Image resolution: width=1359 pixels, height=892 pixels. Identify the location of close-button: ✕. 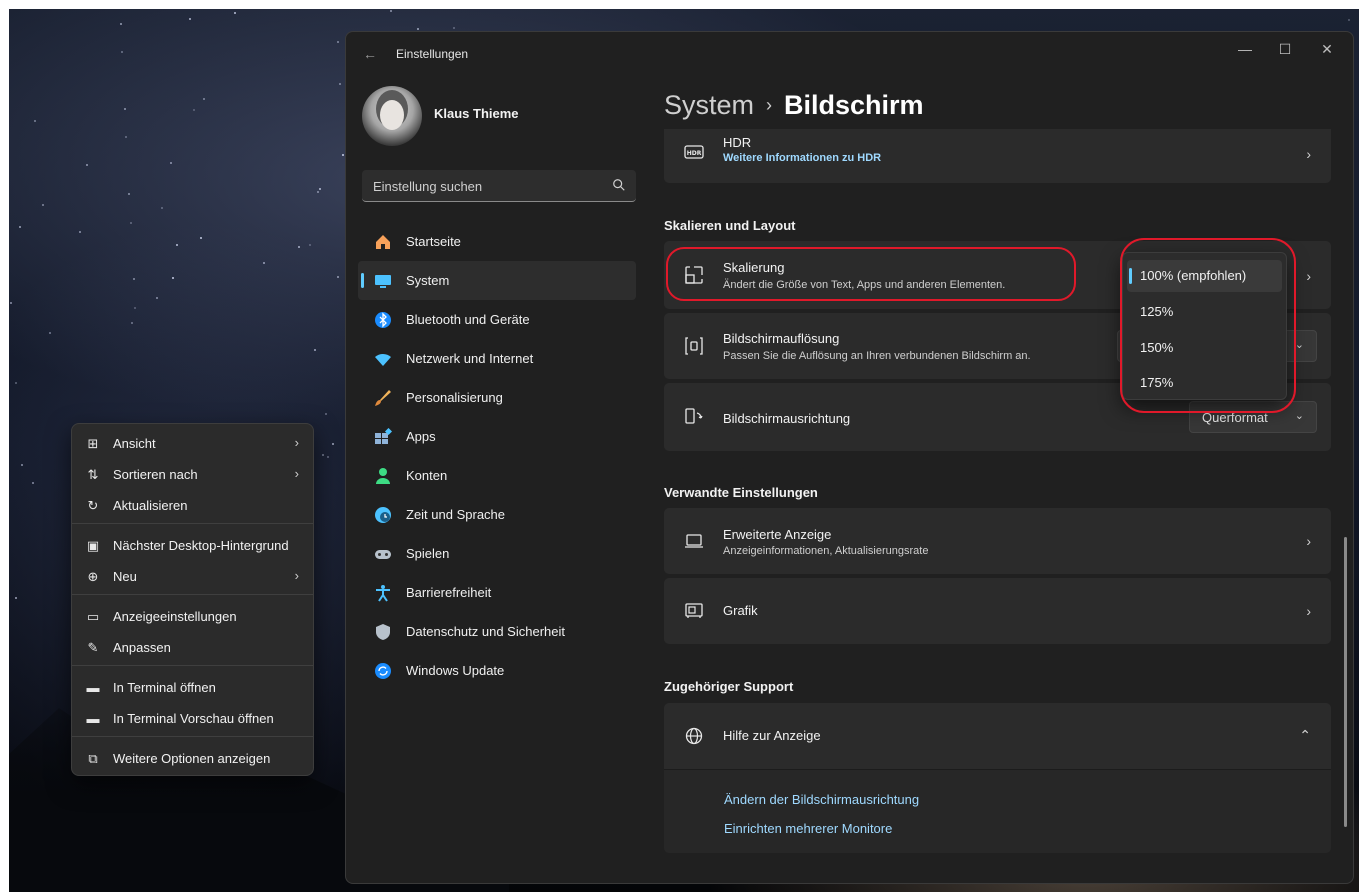
(1327, 51).